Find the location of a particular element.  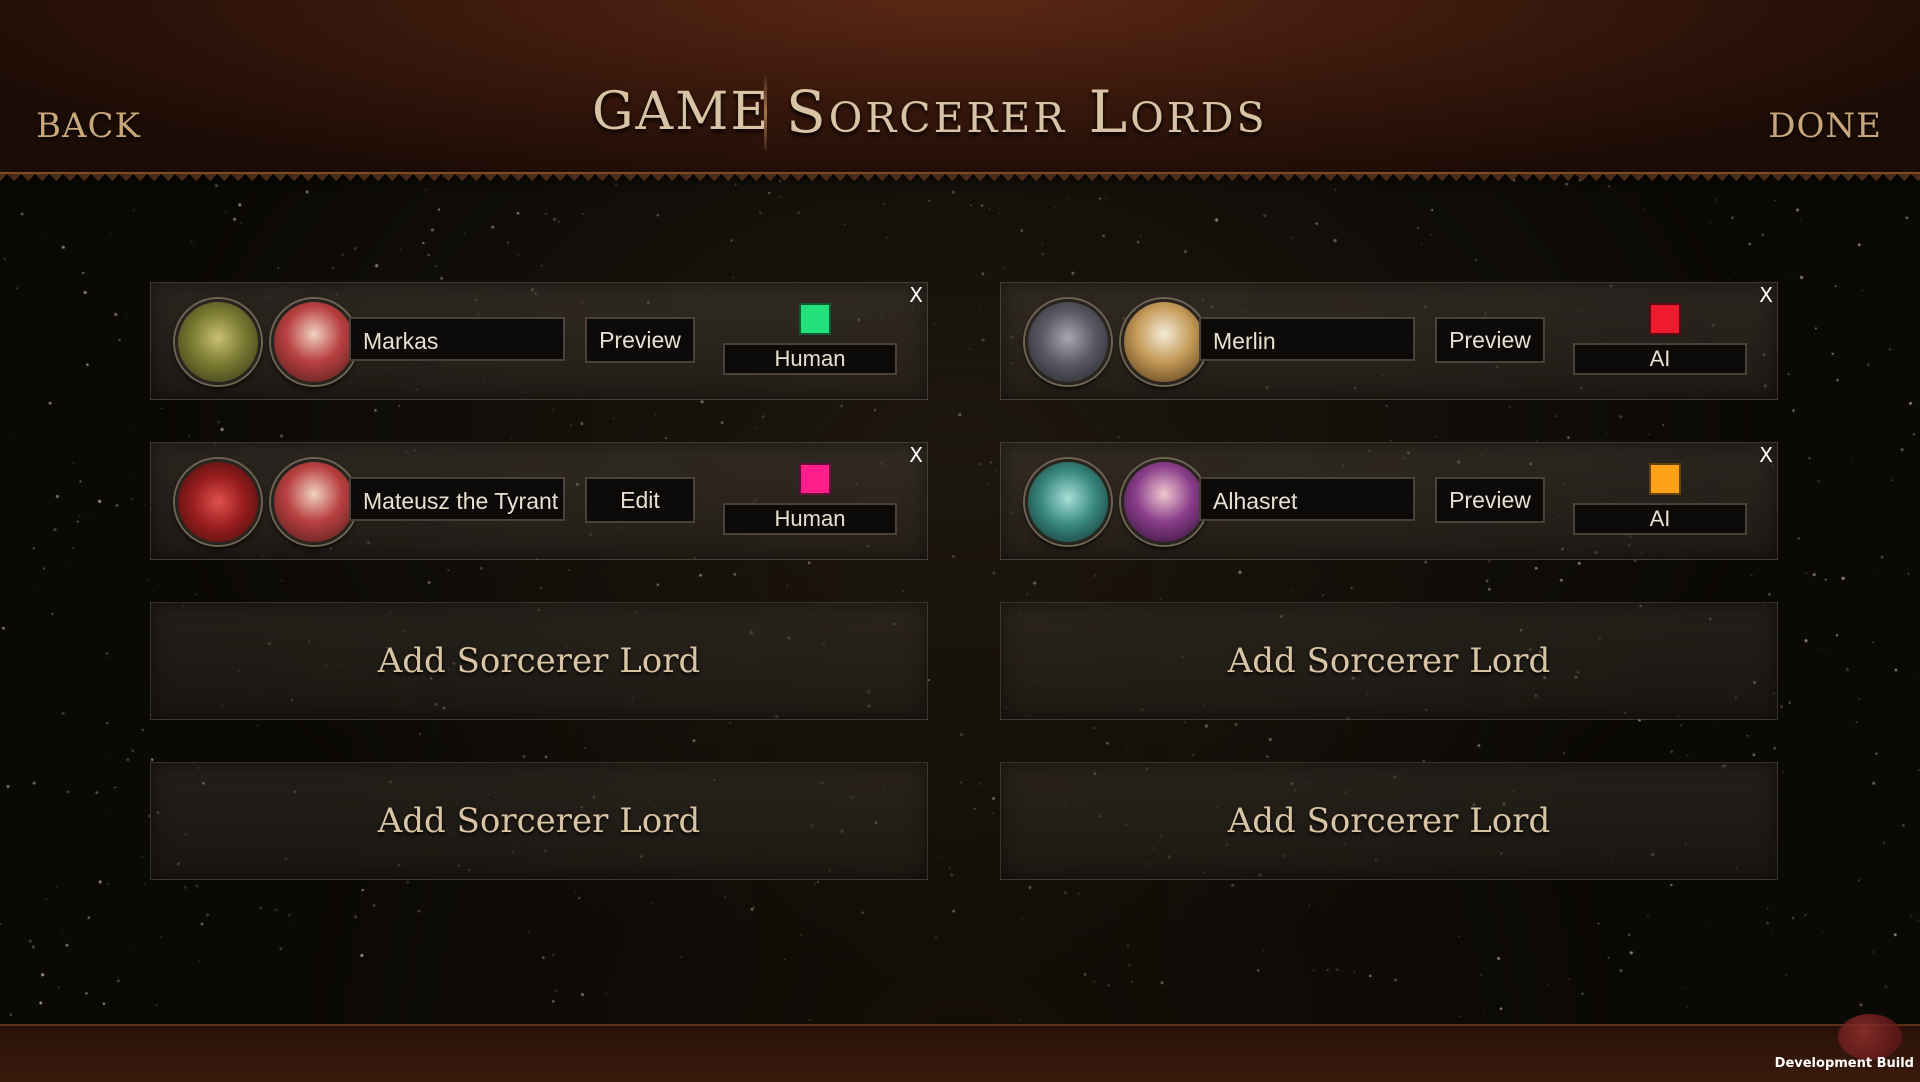

player-slot-mateusz: Mateusz the Tyrant Edit Human X is located at coordinates (539, 501).